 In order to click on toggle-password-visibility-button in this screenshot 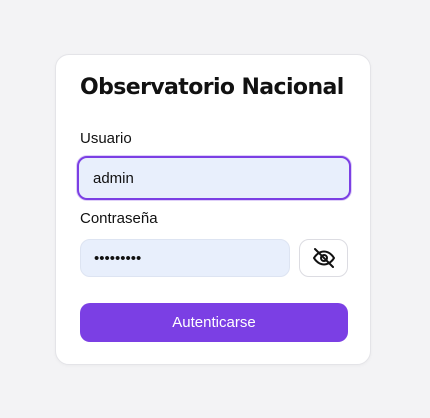, I will do `click(323, 258)`.